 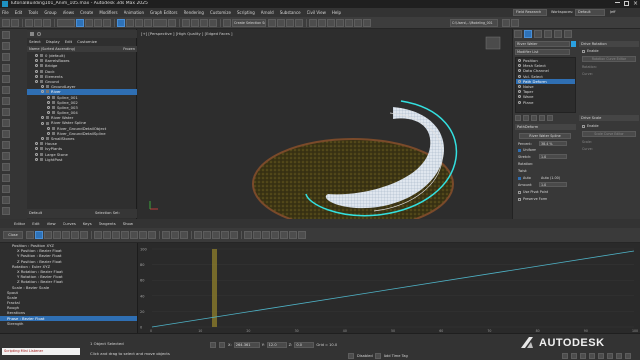 What do you see at coordinates (13, 235) in the screenshot?
I see `close-curve-editor-button: Close` at bounding box center [13, 235].